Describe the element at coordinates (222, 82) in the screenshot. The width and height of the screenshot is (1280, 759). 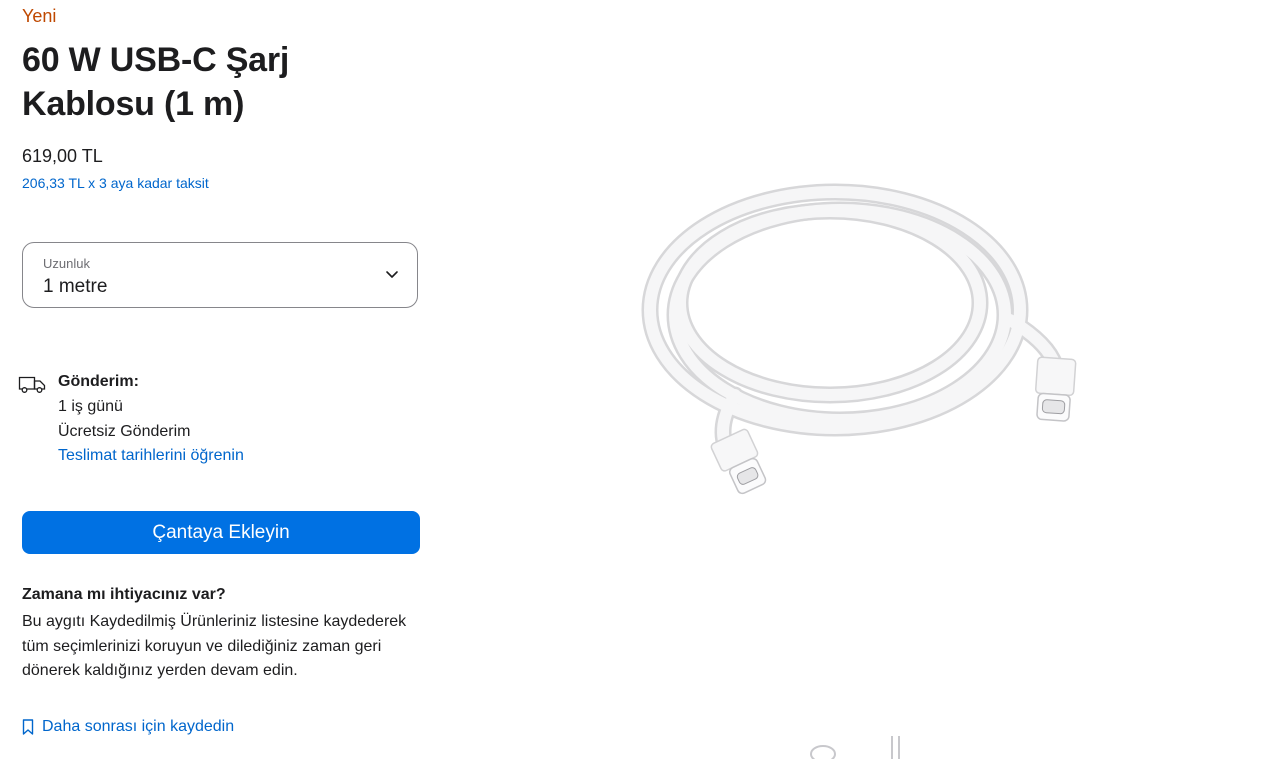
I see `product-title: 60 W USB-C Şarj Kablosu (1 m)` at that location.